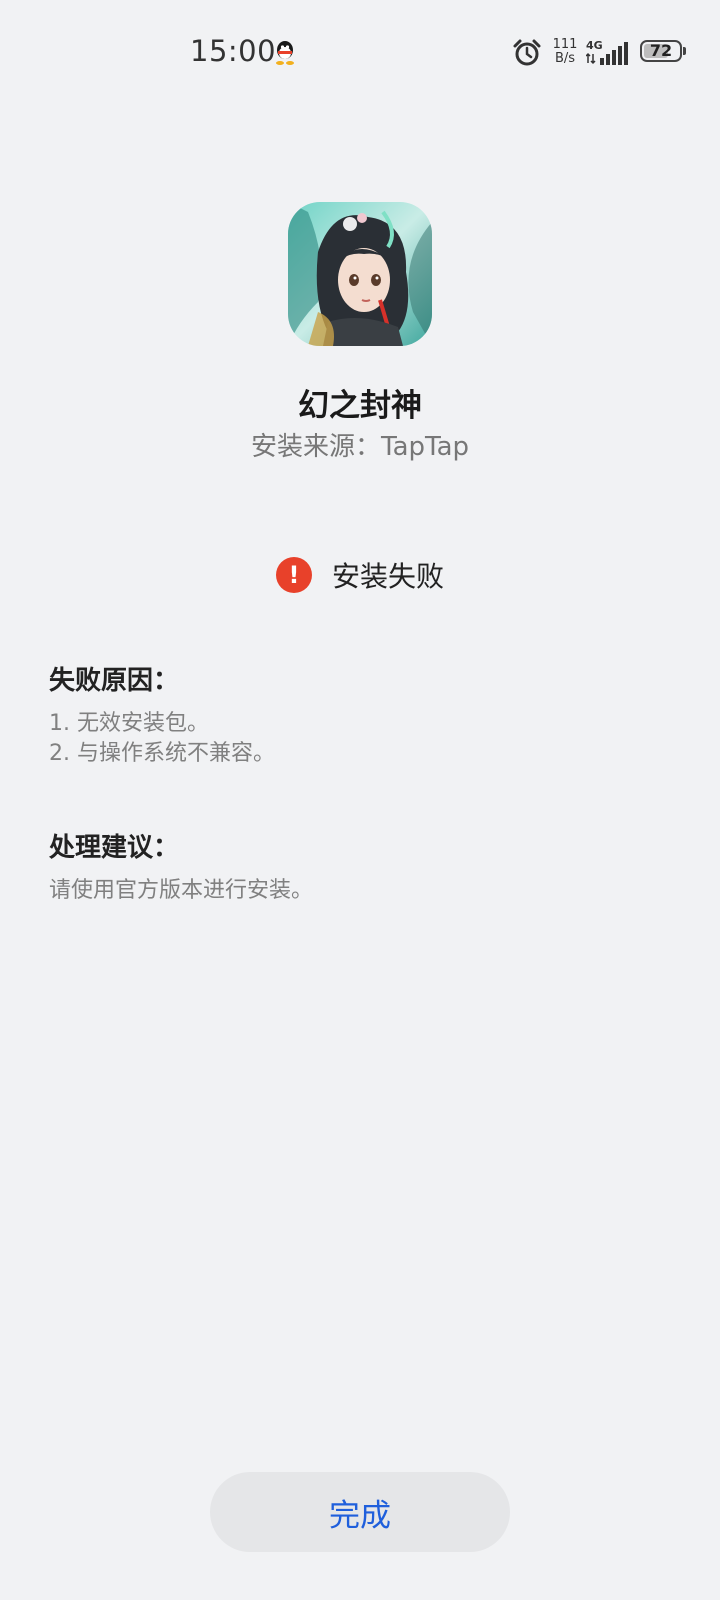 The image size is (720, 1600). I want to click on install-source: 安装来源：TapTap, so click(360, 447).